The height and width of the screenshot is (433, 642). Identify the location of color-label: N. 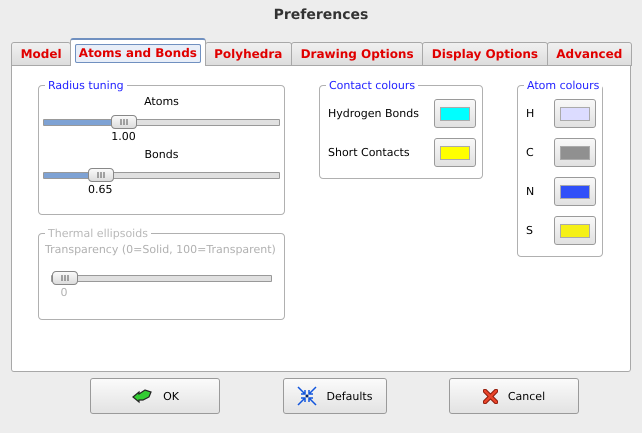
(530, 191).